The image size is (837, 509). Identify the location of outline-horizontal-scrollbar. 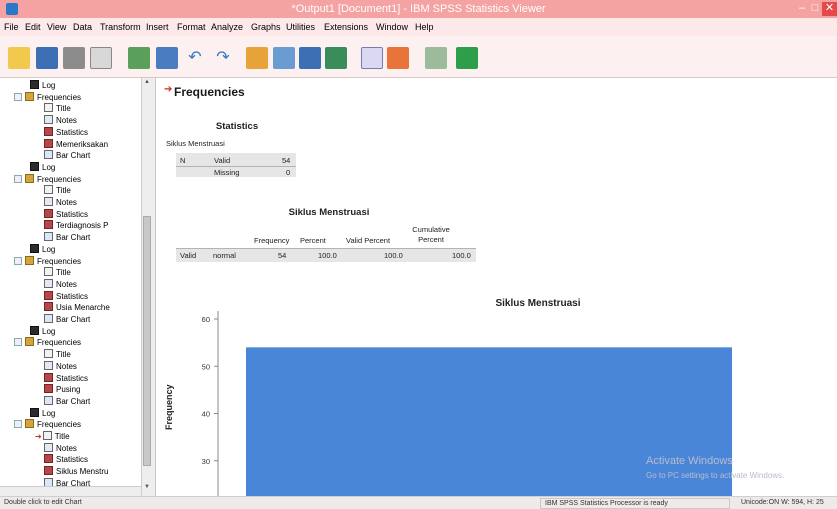
(70, 491).